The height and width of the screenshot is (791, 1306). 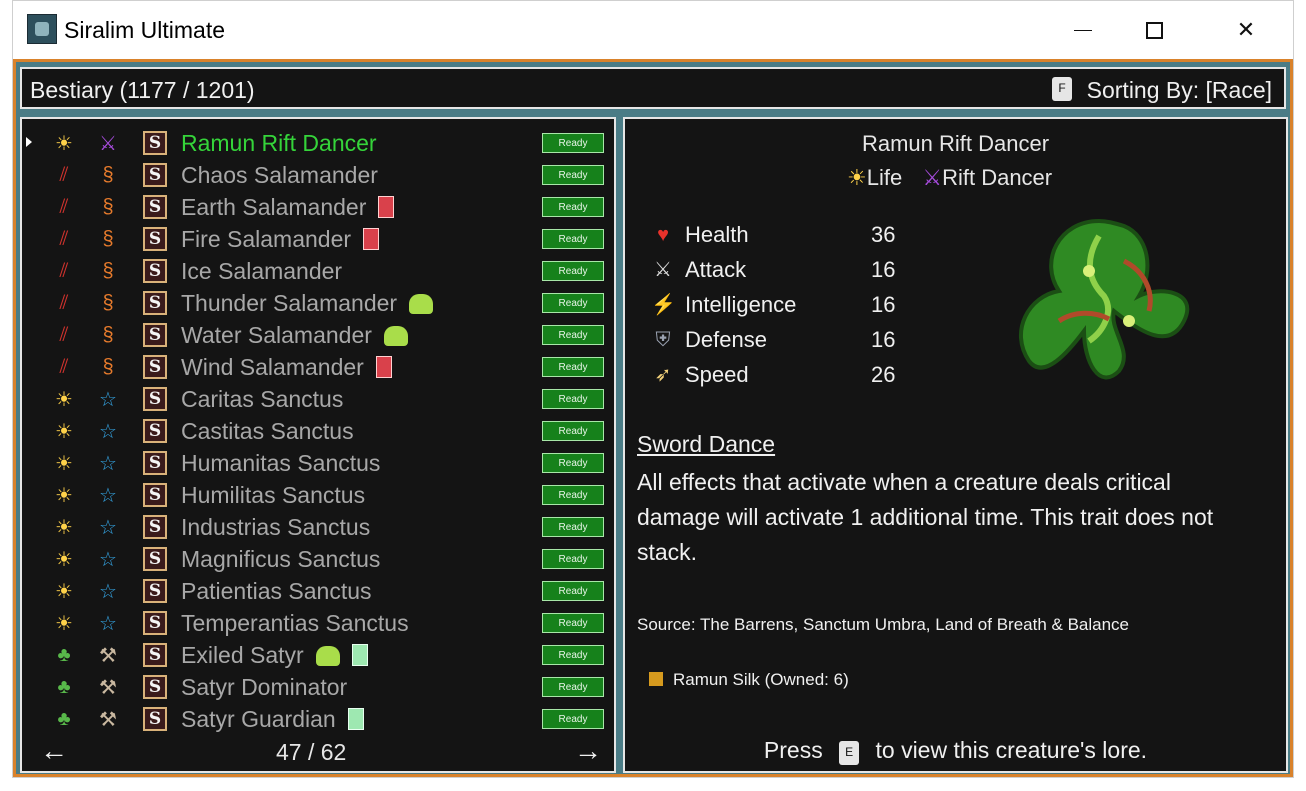 I want to click on minimize-icon, so click(x=1083, y=30).